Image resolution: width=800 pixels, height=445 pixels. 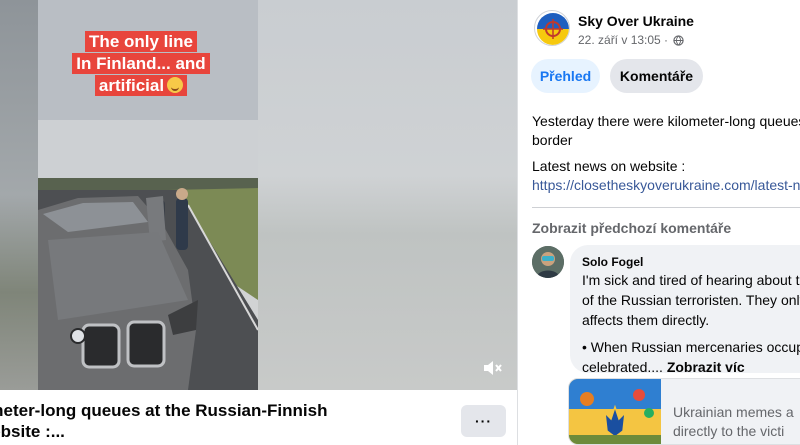 What do you see at coordinates (609, 166) in the screenshot?
I see `news-label: Latest news on website :` at bounding box center [609, 166].